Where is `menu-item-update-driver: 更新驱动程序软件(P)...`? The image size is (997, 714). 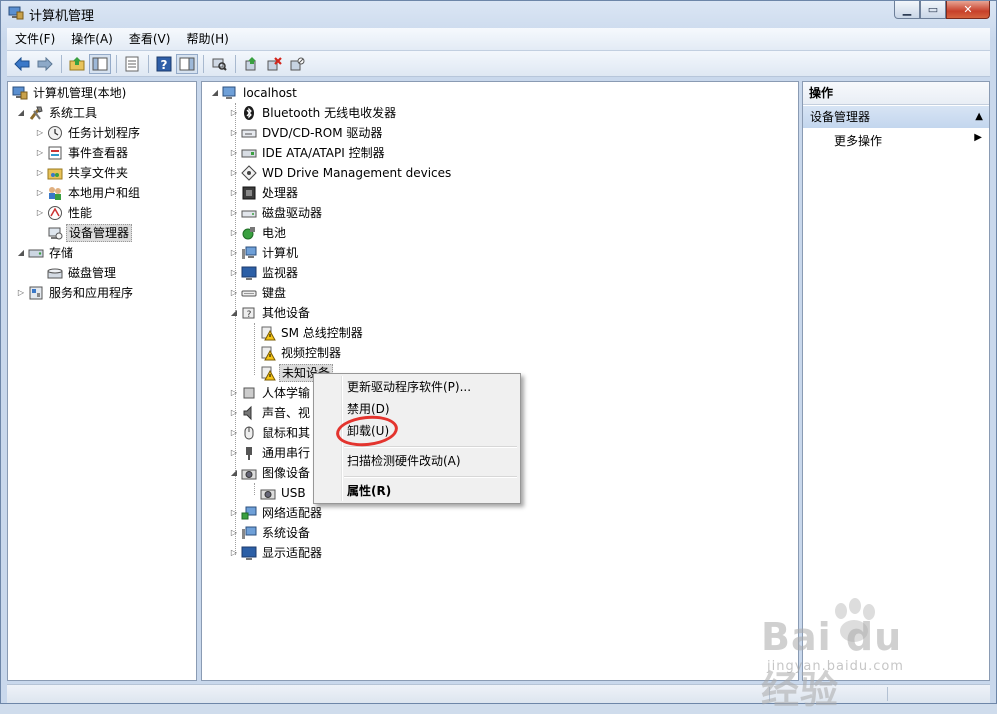
menu-item-update-driver: 更新驱动程序软件(P)... is located at coordinates (409, 387).